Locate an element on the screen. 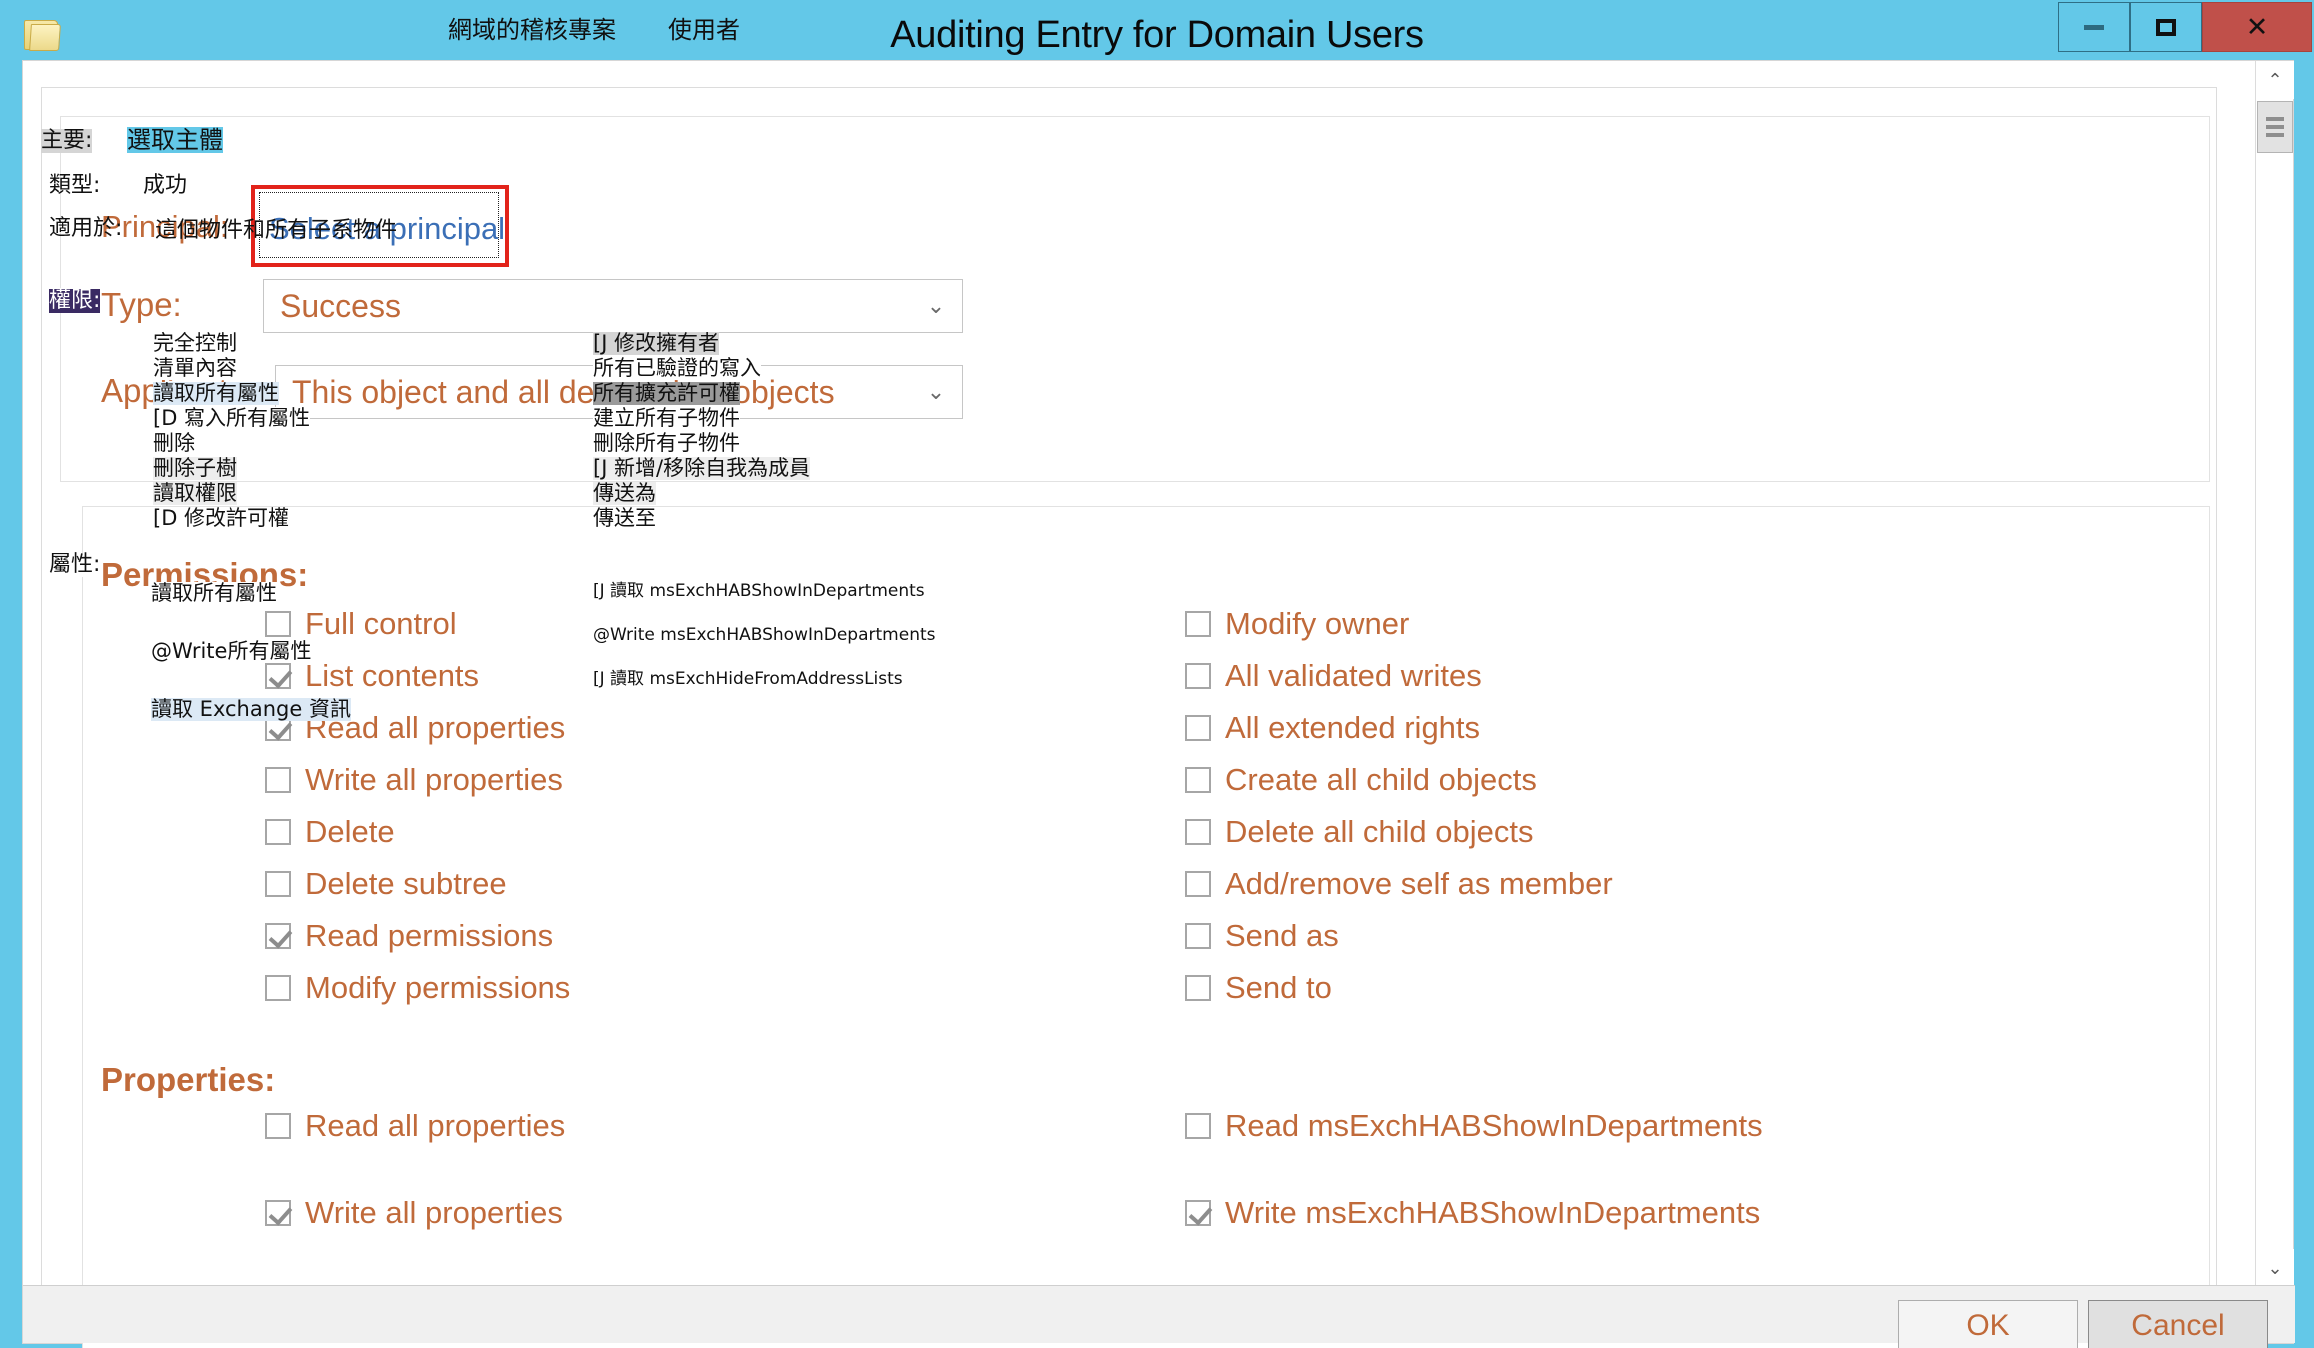 The image size is (2314, 1348). permission-left-checkbox-row: Delete is located at coordinates (330, 832).